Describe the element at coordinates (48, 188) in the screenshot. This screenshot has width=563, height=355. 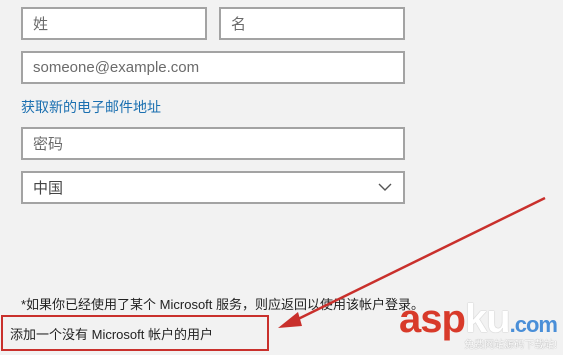
I see `region-selected-value: 中国` at that location.